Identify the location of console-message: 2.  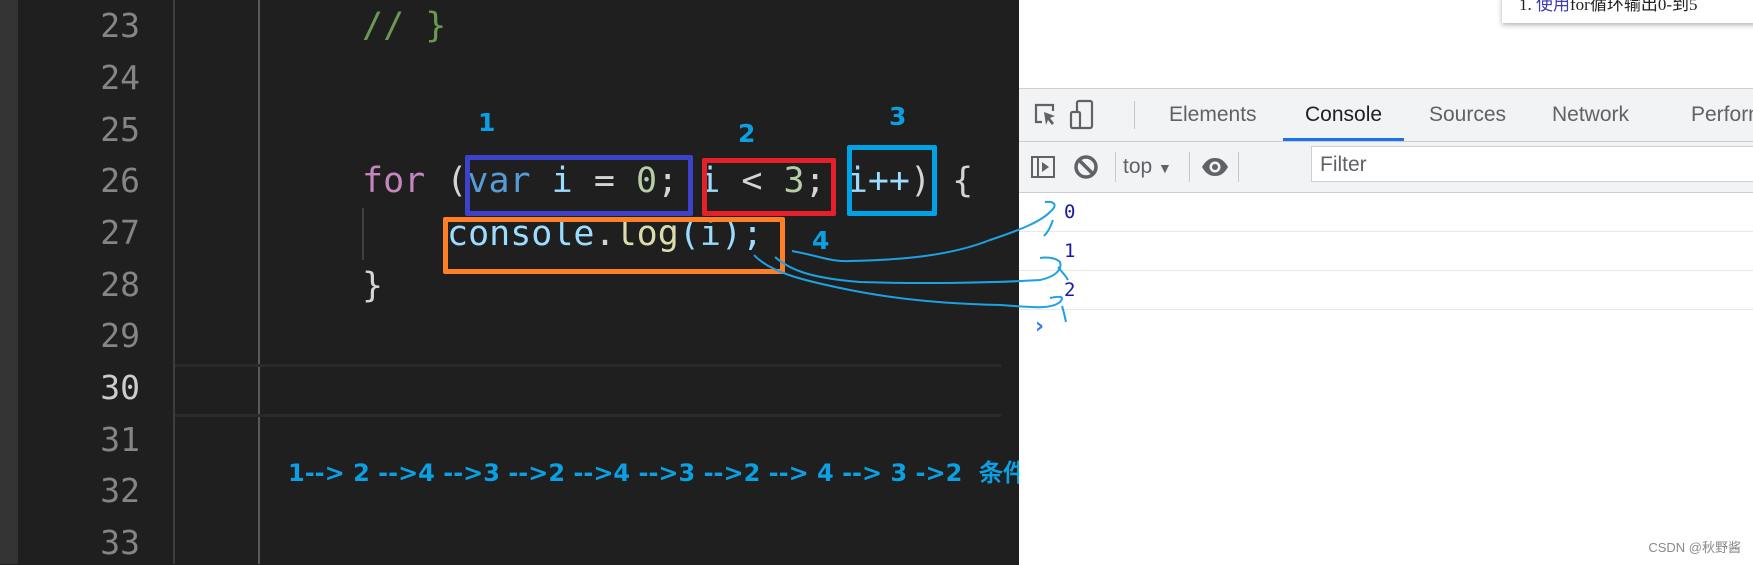
(1386, 290).